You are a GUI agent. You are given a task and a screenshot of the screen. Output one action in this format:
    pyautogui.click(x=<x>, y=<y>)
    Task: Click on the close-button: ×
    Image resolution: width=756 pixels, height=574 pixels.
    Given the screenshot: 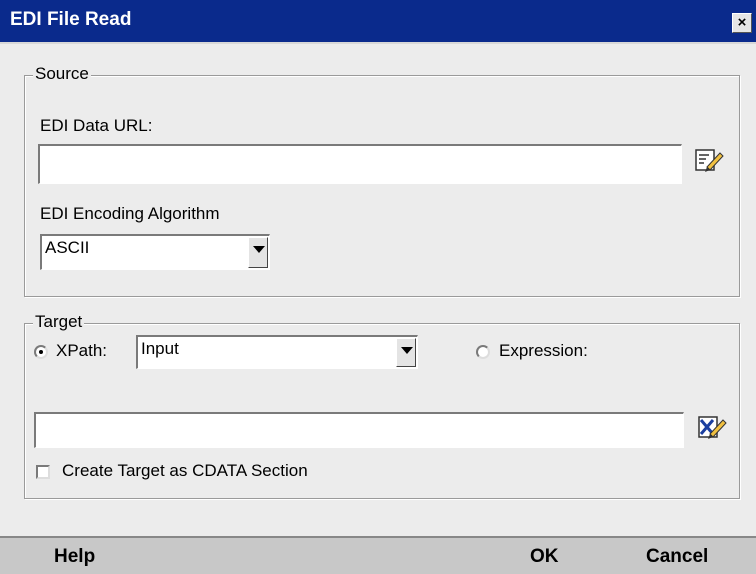 What is the action you would take?
    pyautogui.click(x=742, y=23)
    